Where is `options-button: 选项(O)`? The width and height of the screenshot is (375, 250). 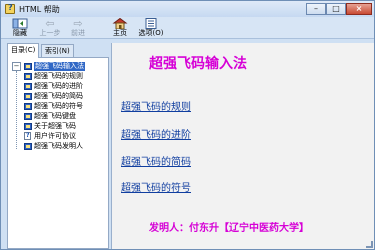 options-button: 选项(O) is located at coordinates (151, 28).